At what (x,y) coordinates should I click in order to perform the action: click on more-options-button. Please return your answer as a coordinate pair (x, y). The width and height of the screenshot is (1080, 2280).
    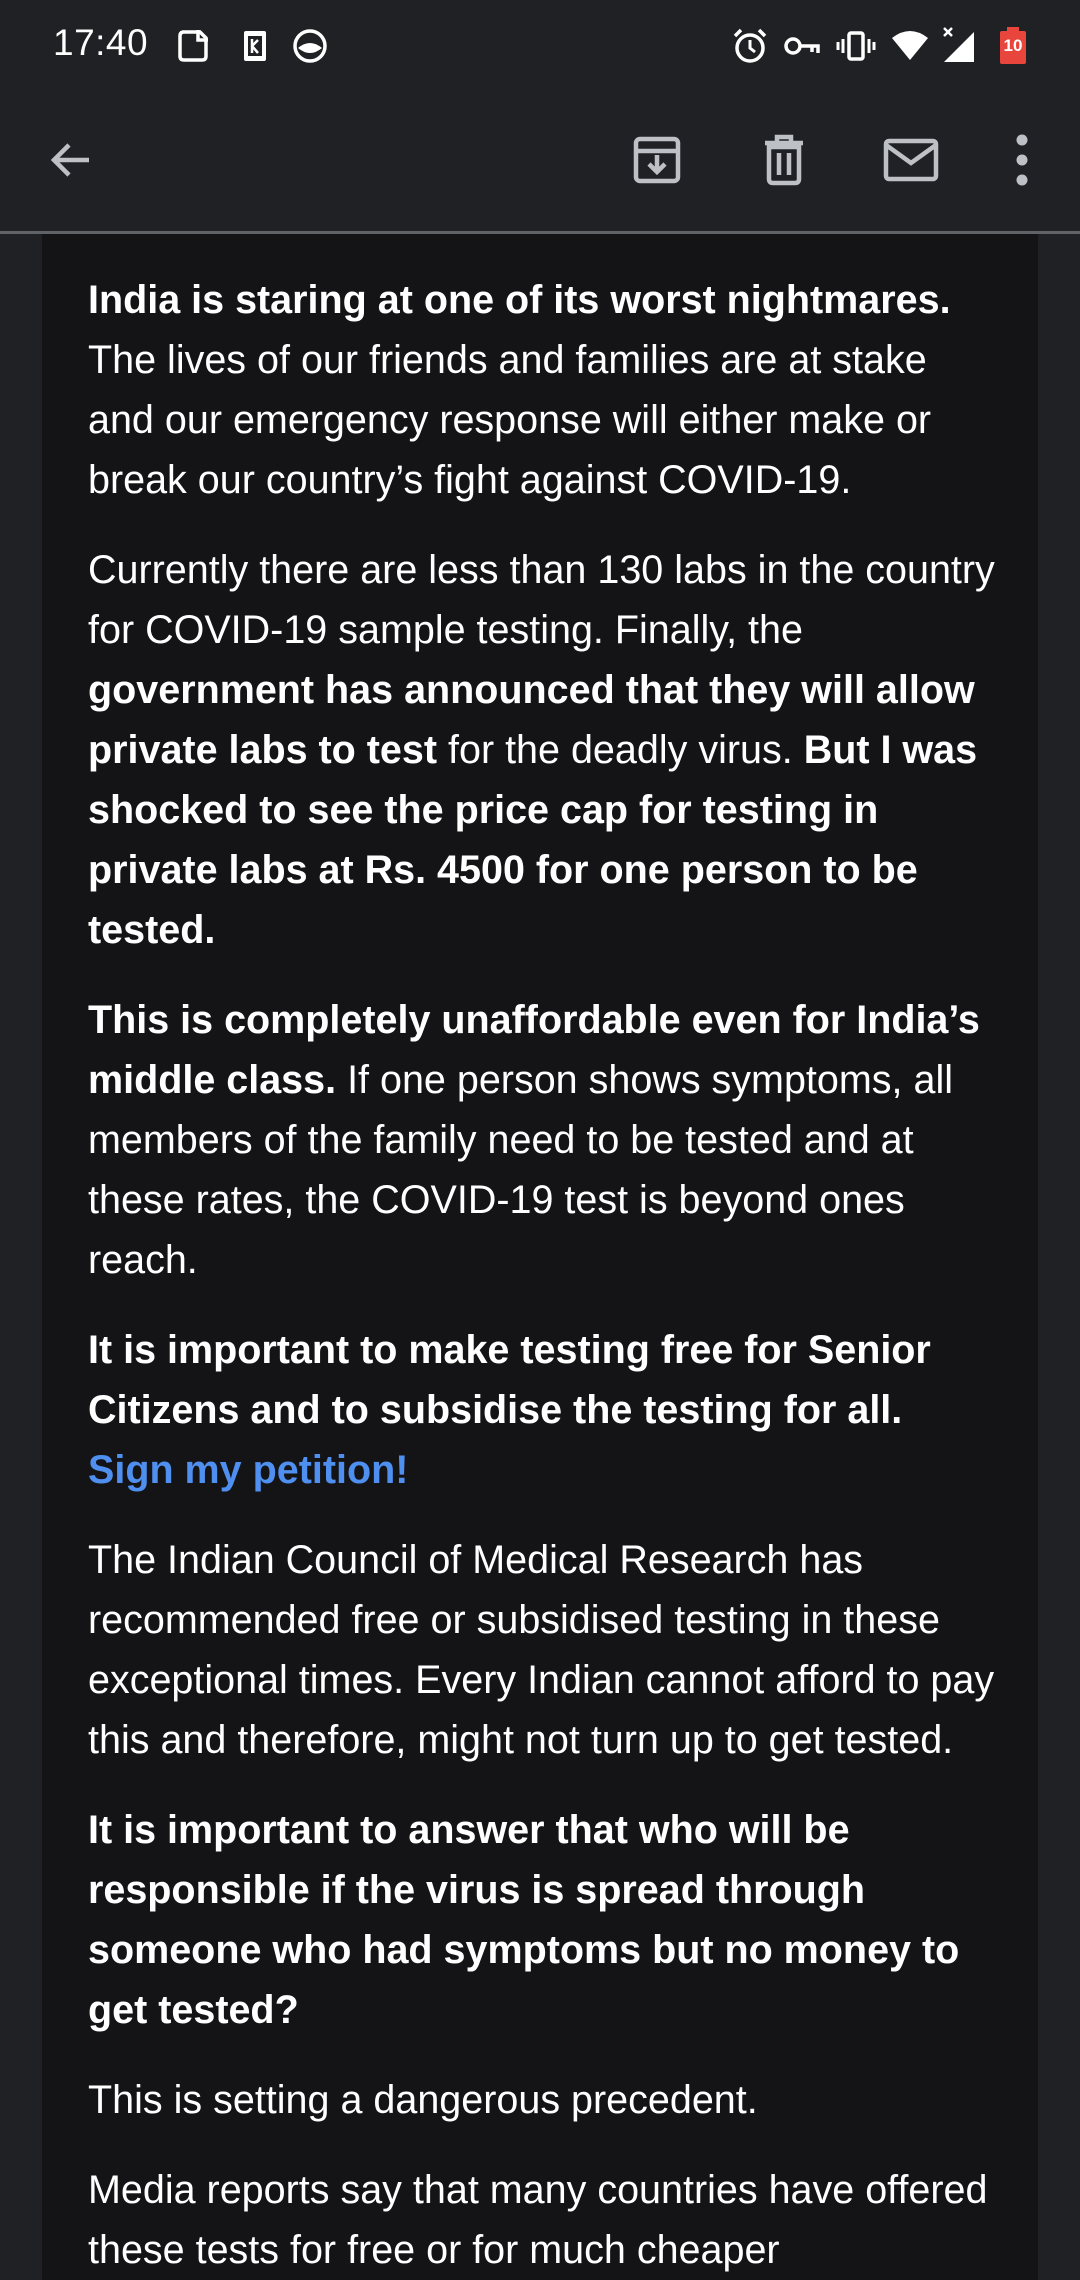
    Looking at the image, I should click on (1022, 162).